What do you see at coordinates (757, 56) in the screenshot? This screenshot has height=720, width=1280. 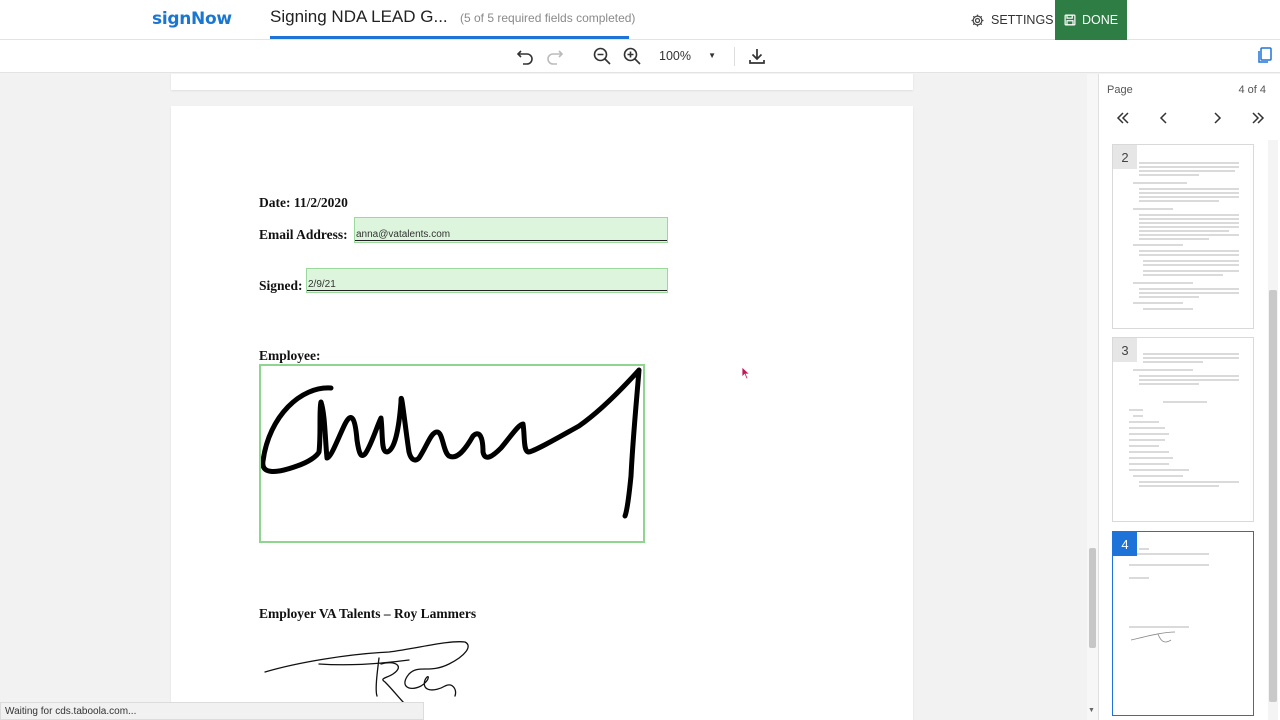 I see `download-icon` at bounding box center [757, 56].